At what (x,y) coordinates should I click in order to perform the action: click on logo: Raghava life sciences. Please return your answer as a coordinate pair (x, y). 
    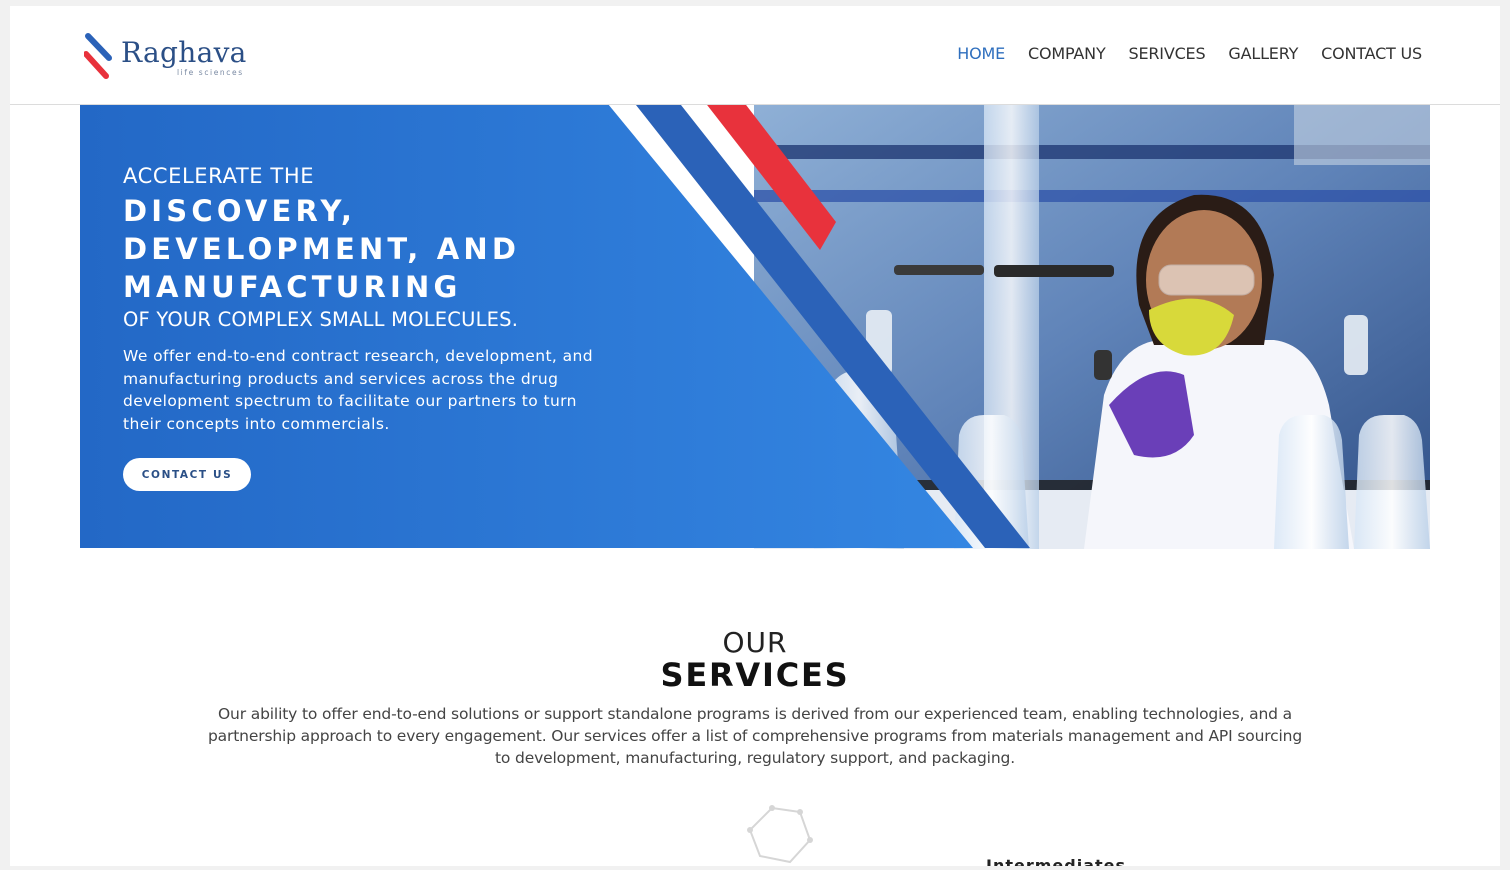
    Looking at the image, I should click on (184, 58).